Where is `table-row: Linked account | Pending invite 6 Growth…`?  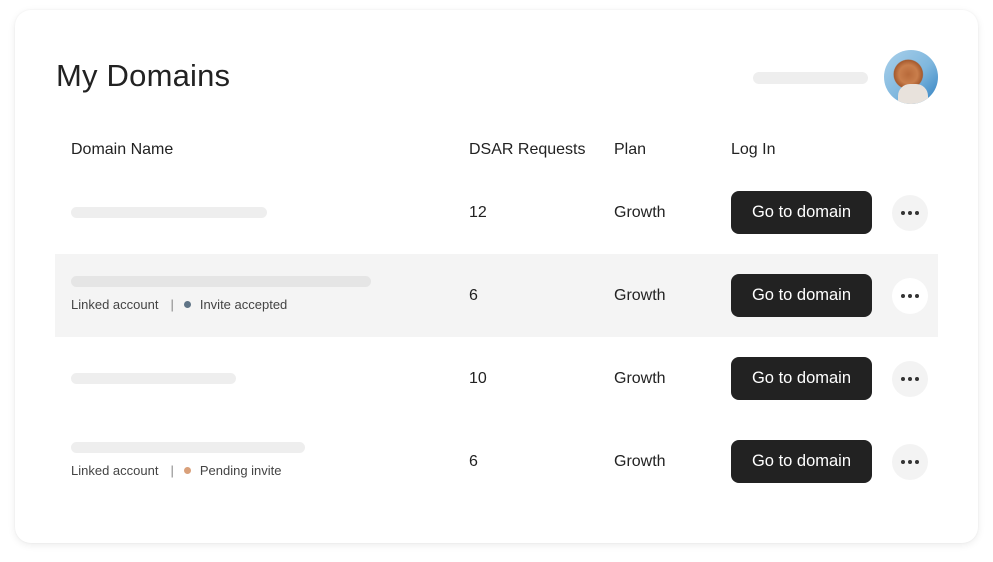 table-row: Linked account | Pending invite 6 Growth… is located at coordinates (496, 461).